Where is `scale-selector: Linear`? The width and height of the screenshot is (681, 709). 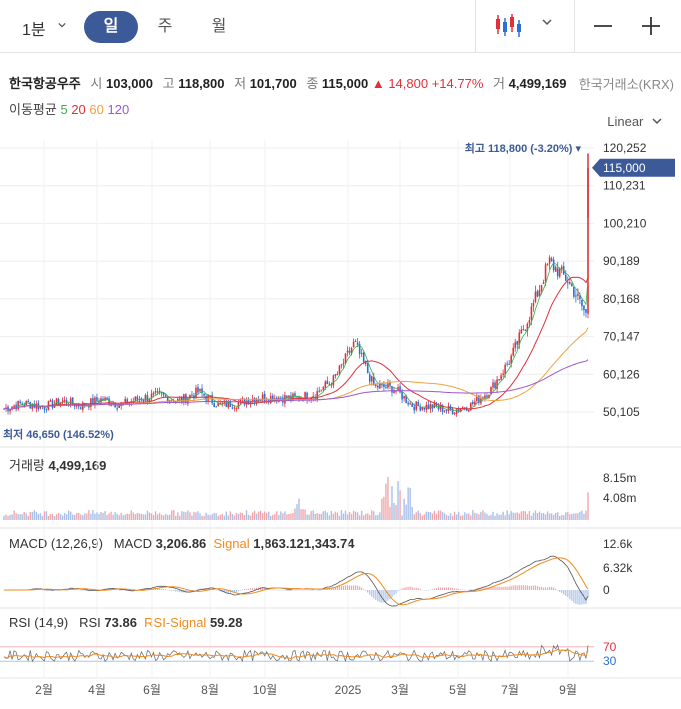
scale-selector: Linear is located at coordinates (635, 121).